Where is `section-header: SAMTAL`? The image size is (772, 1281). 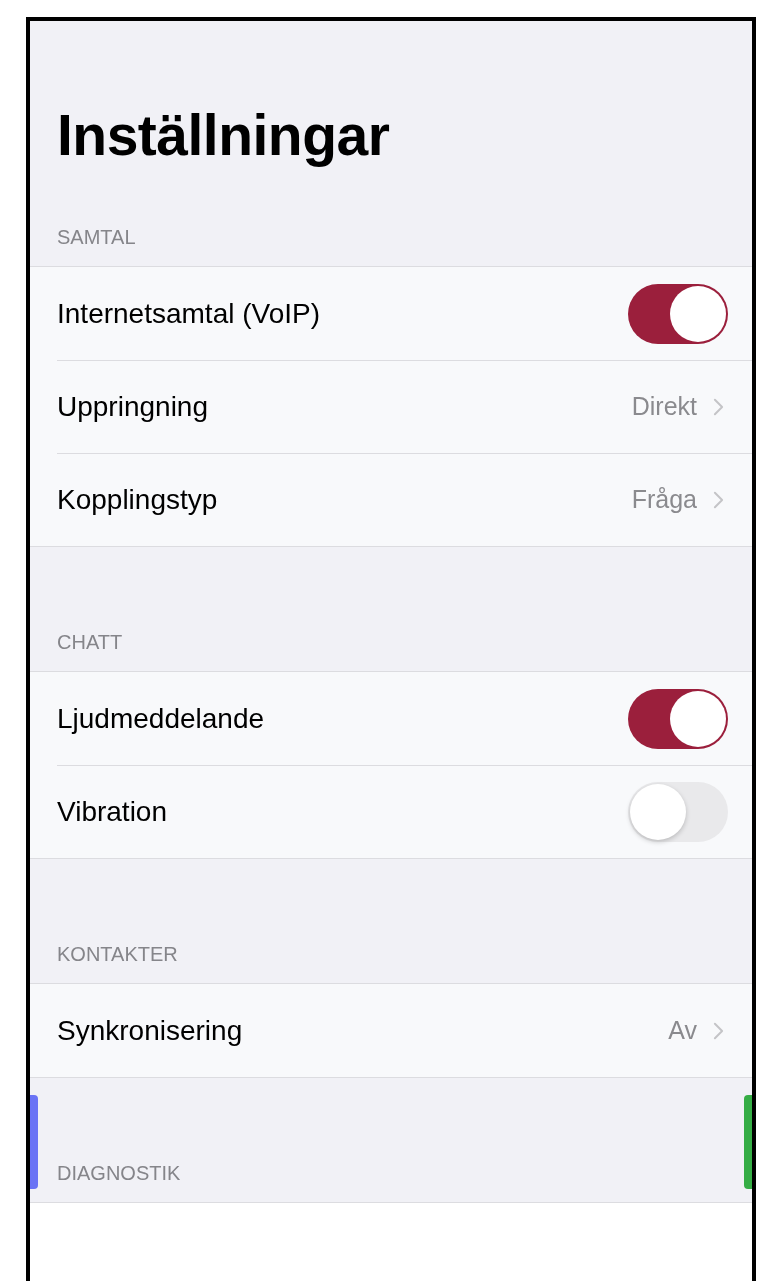
section-header: SAMTAL is located at coordinates (96, 237).